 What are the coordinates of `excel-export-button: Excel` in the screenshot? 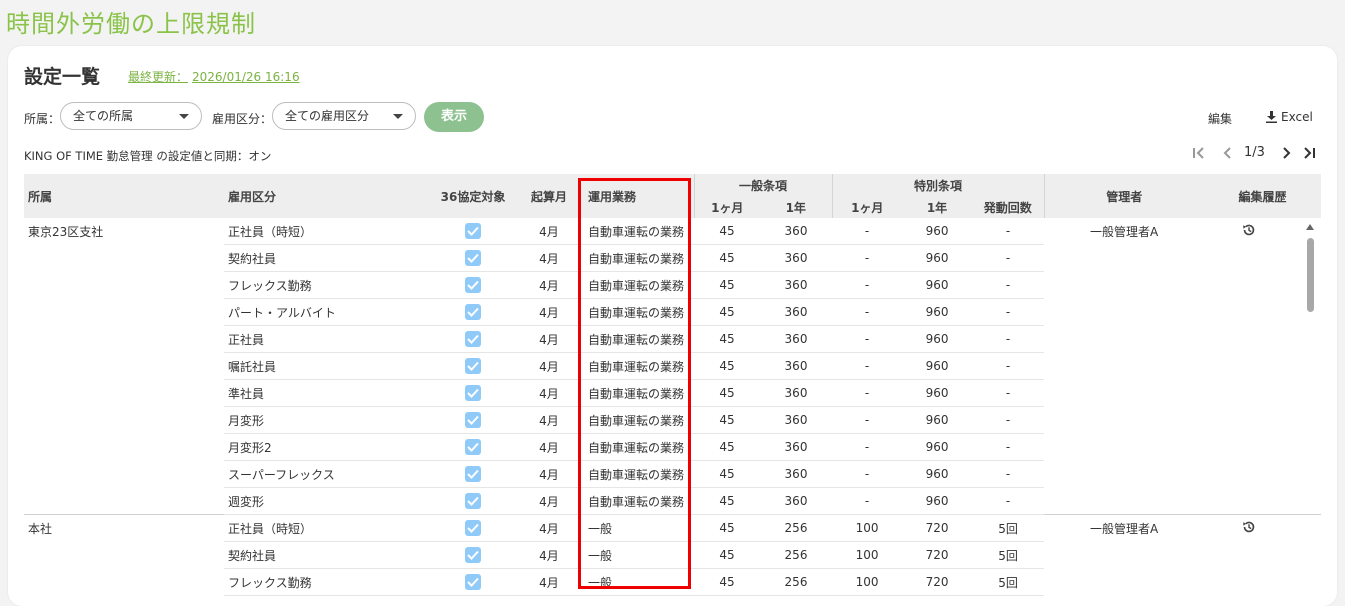 It's located at (1289, 117).